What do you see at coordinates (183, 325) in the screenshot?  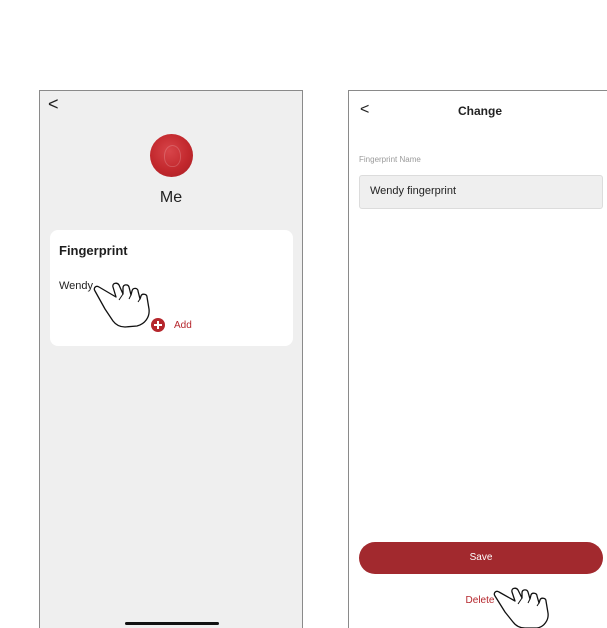 I see `add-label: Add` at bounding box center [183, 325].